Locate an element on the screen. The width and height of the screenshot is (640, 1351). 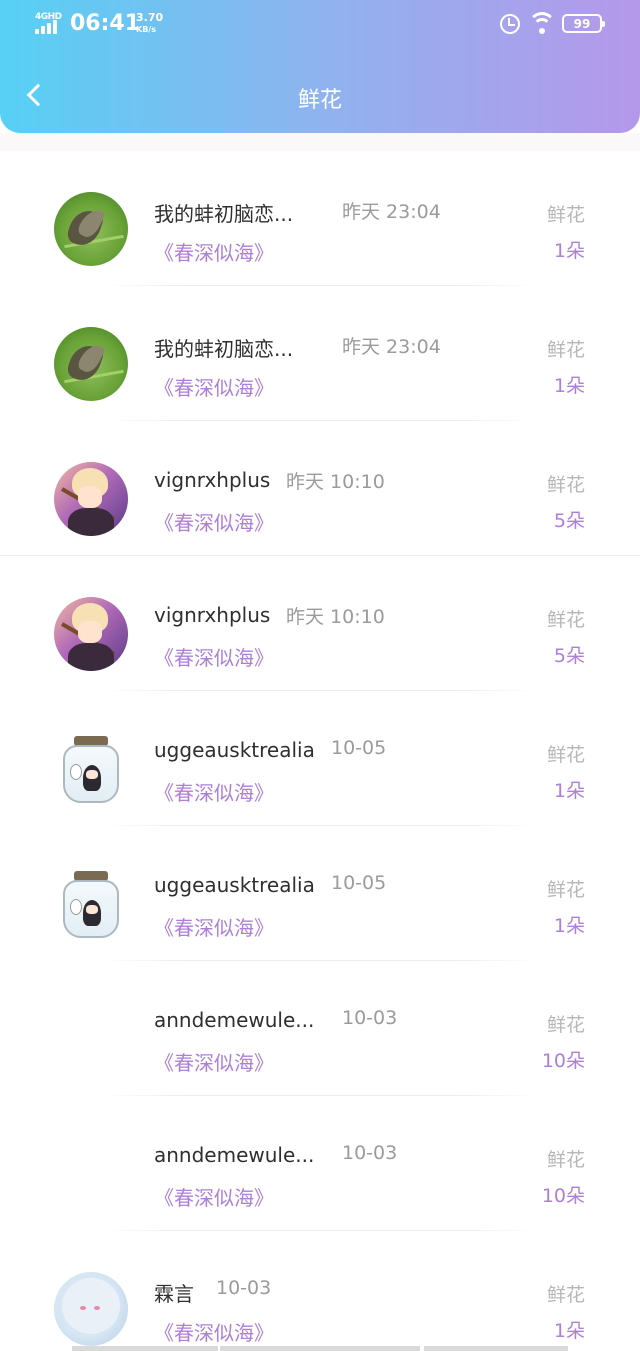
alarm-icon is located at coordinates (510, 24).